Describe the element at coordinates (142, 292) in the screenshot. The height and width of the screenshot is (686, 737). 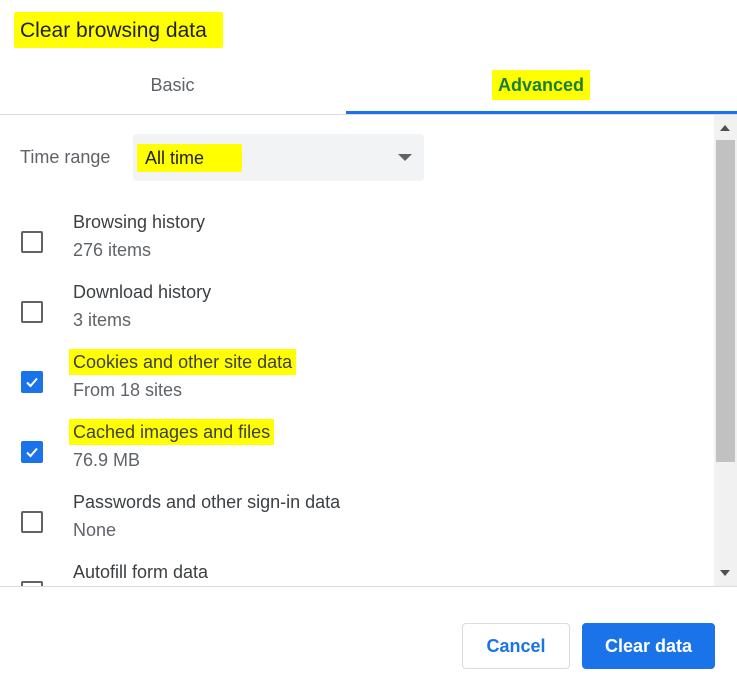
I see `option-label: Download history` at that location.